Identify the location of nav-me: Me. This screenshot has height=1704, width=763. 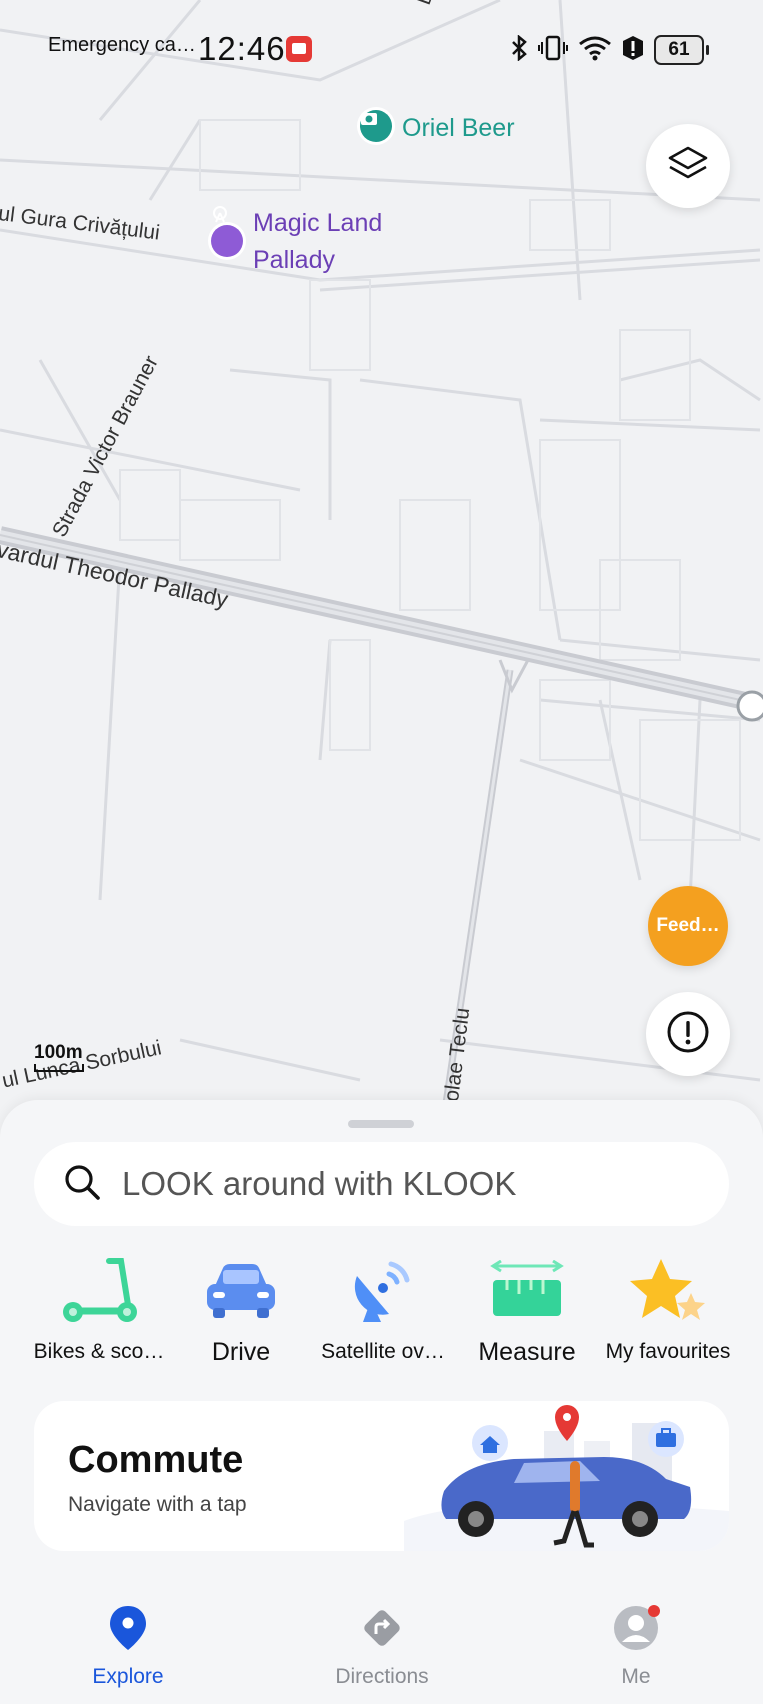
(636, 1646).